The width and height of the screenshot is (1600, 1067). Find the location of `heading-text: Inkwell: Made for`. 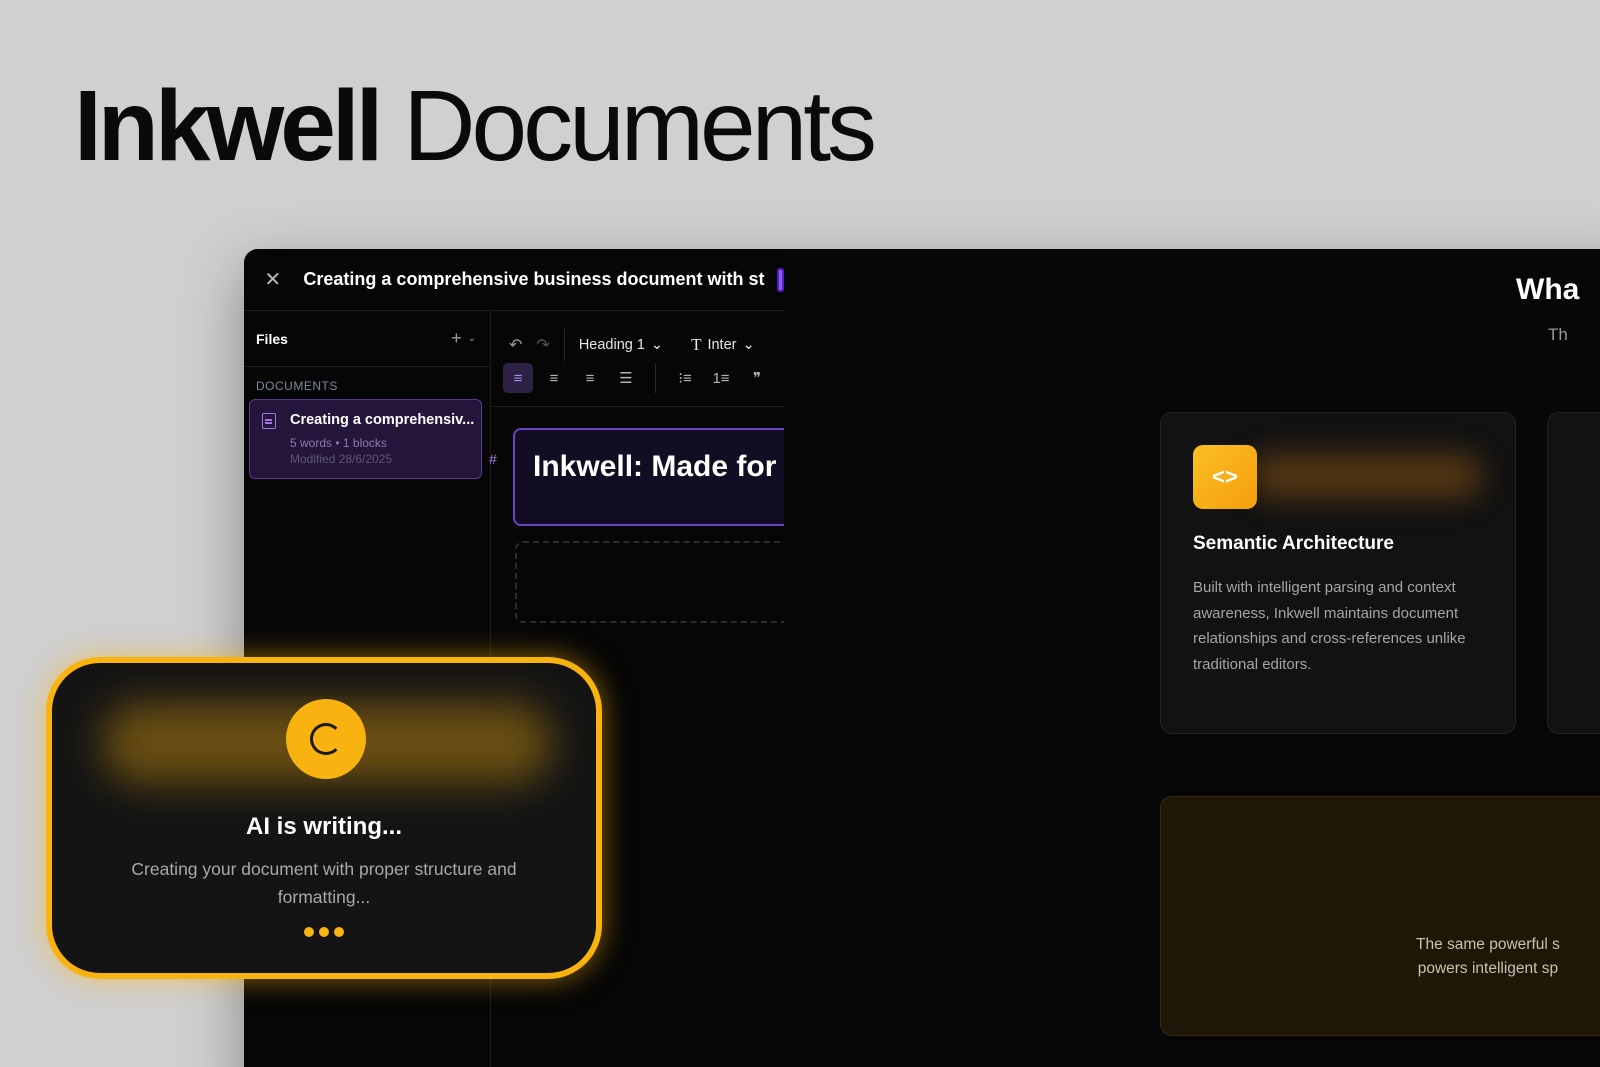

heading-text: Inkwell: Made for is located at coordinates (654, 467).